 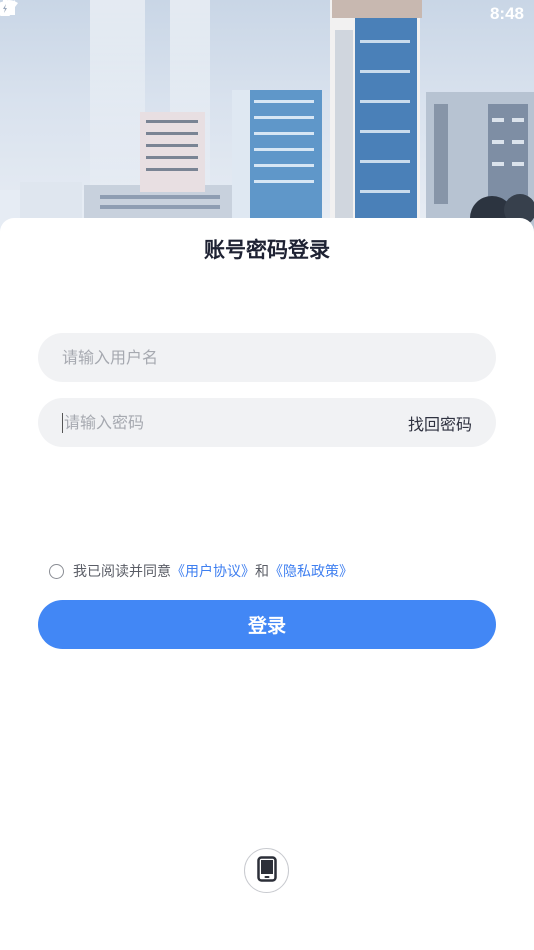 What do you see at coordinates (122, 572) in the screenshot?
I see `agreement-prefix: 我已阅读并同意` at bounding box center [122, 572].